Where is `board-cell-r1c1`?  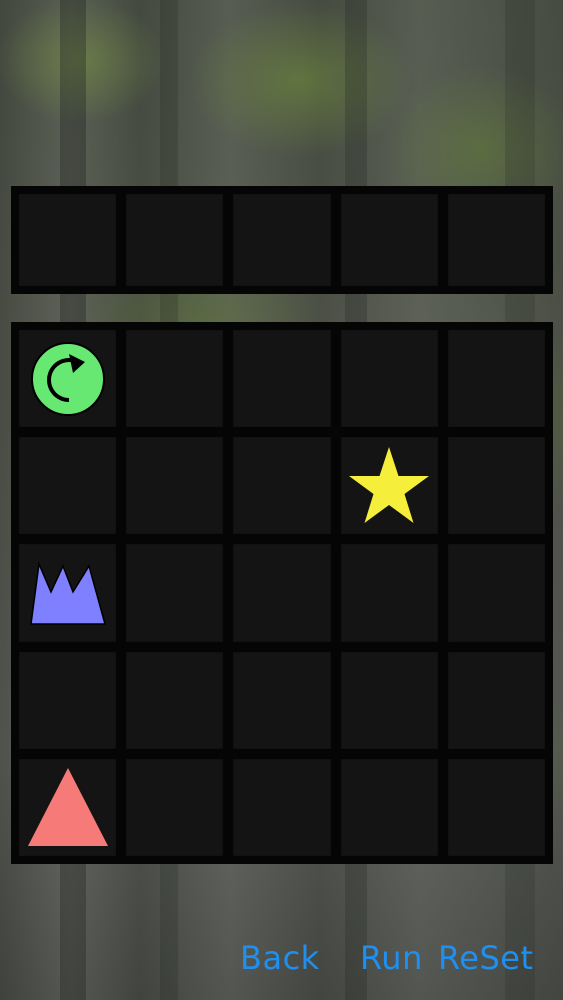 board-cell-r1c1 is located at coordinates (68, 379).